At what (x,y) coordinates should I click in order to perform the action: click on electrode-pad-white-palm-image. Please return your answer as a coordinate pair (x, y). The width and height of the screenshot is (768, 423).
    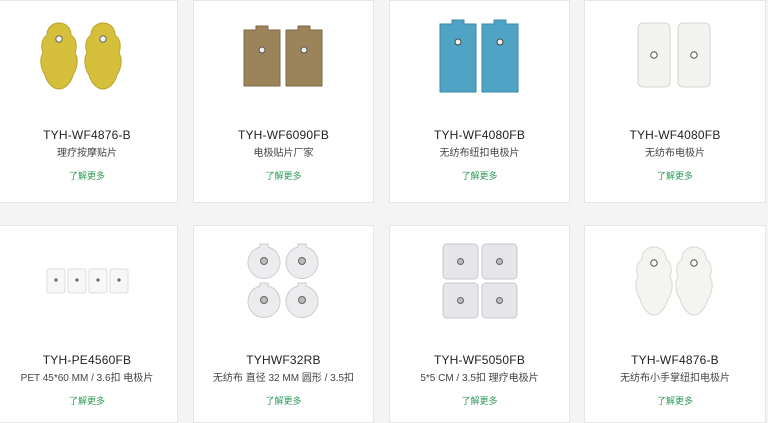
    Looking at the image, I should click on (674, 281).